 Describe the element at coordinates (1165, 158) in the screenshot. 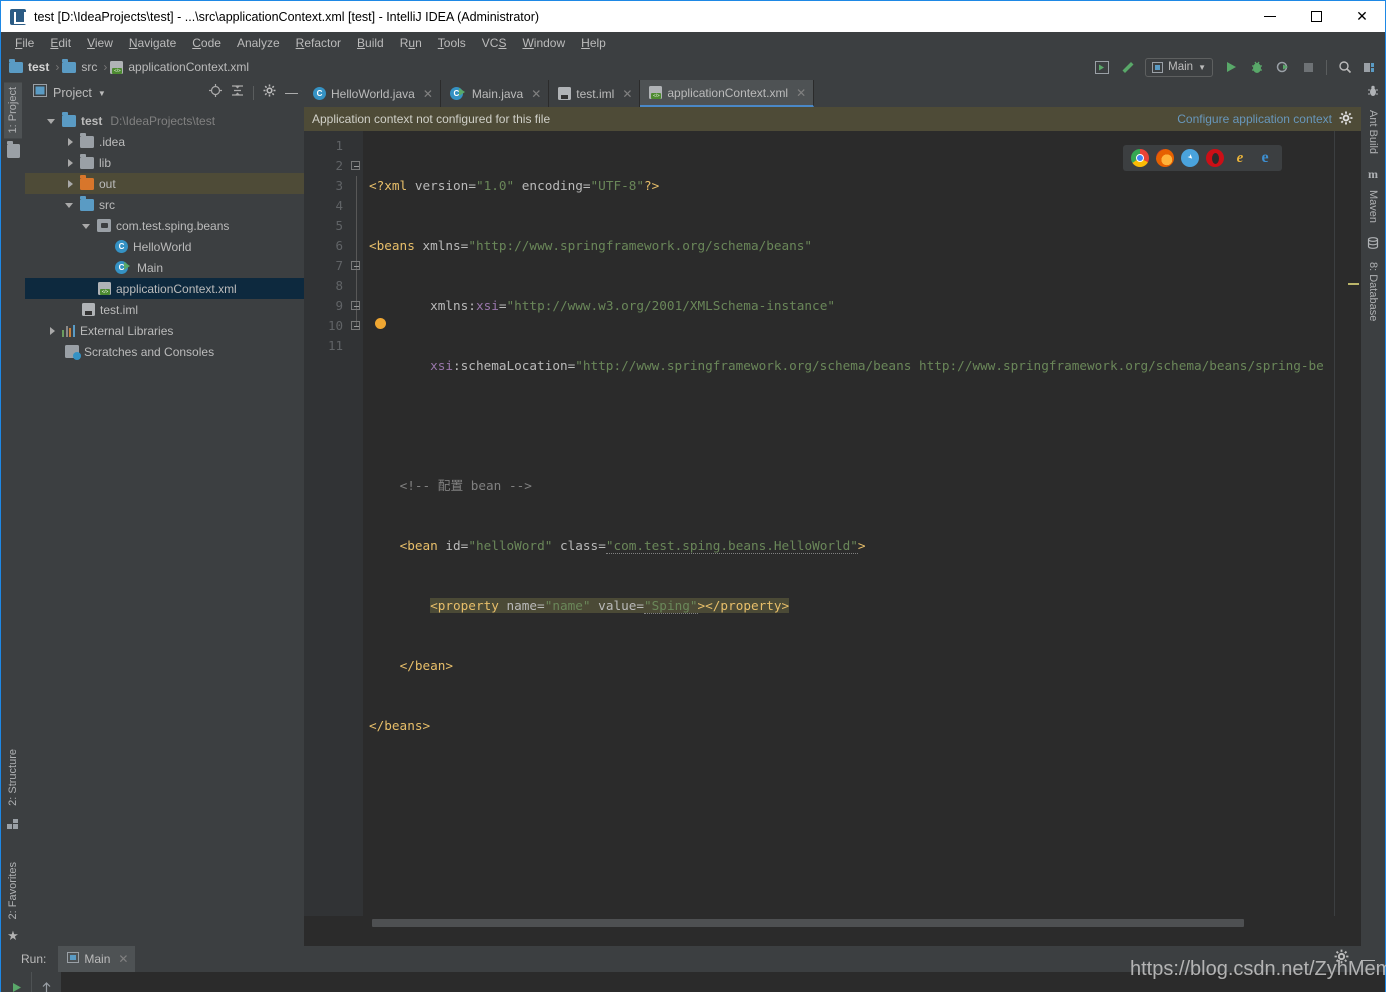

I see `firefox-icon` at that location.